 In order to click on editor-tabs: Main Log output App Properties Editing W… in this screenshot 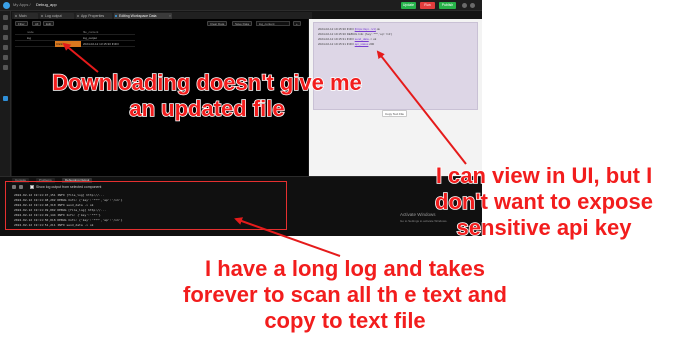, I will do `click(162, 15)`.